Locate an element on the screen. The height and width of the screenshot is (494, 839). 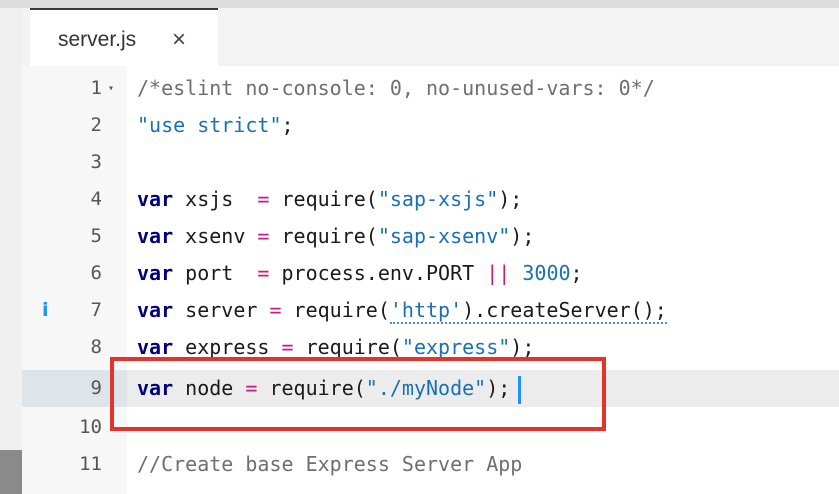
code-line: 4 var xsjs = require("sap-xsjs"); is located at coordinates (419, 199).